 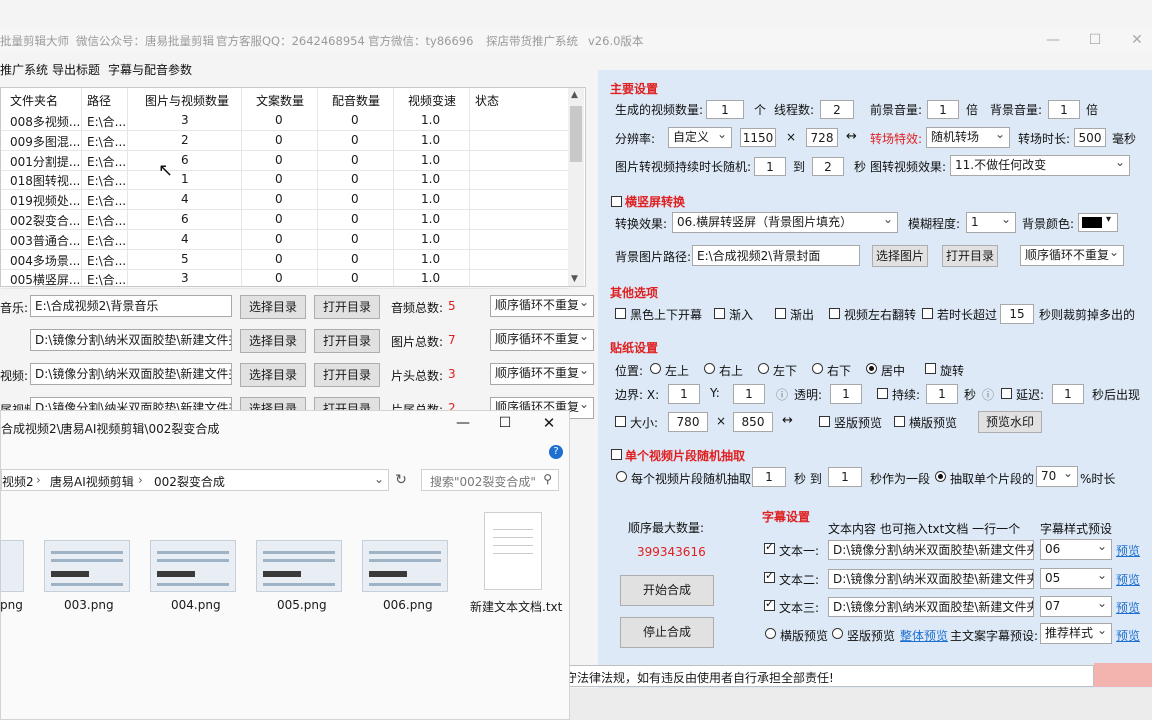 What do you see at coordinates (1064, 109) in the screenshot?
I see `bg-volume-input: 1` at bounding box center [1064, 109].